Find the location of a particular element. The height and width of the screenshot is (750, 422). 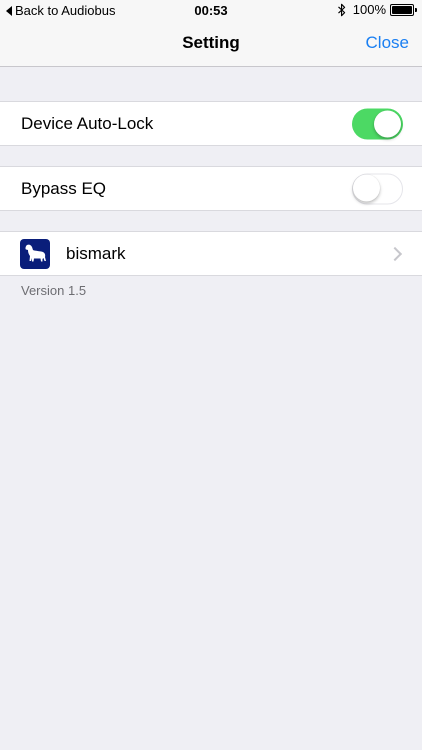

close-button: Close is located at coordinates (387, 43).